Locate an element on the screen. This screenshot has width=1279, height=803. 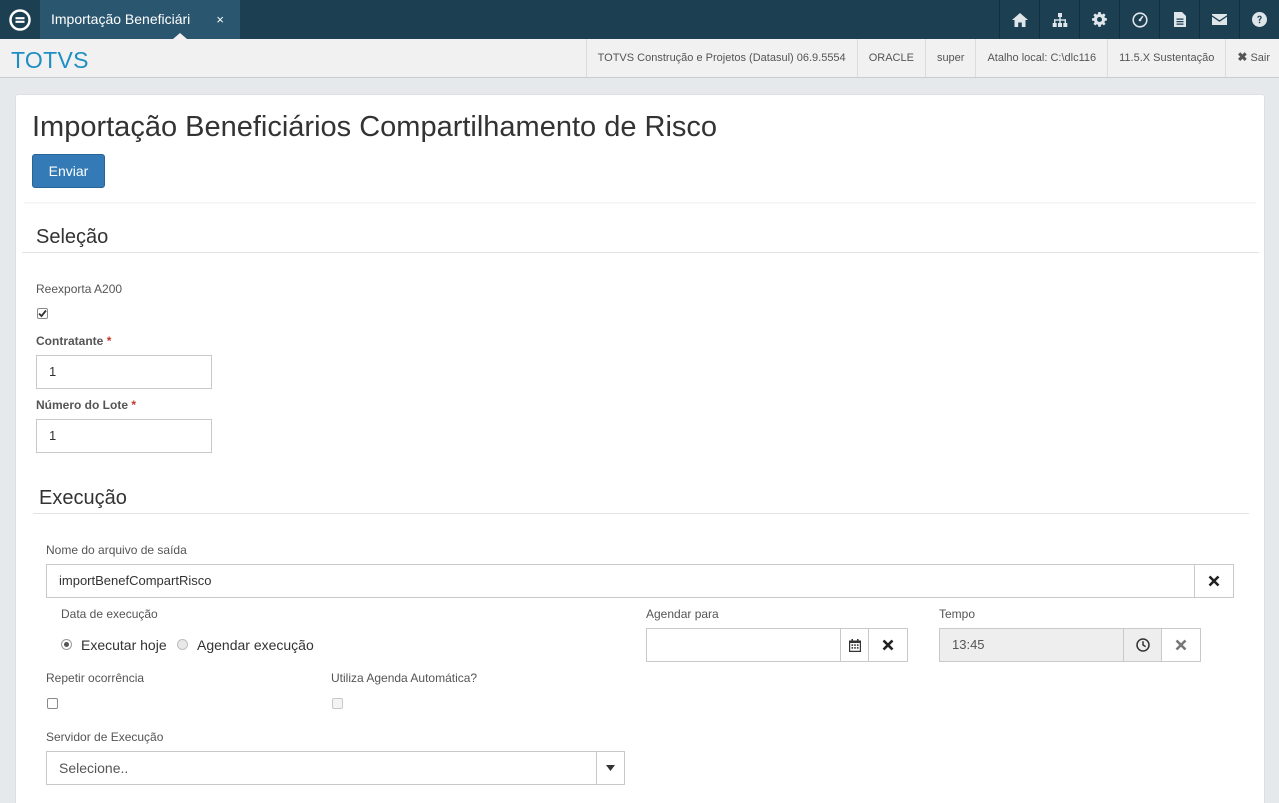
gear-icon is located at coordinates (1099, 19).